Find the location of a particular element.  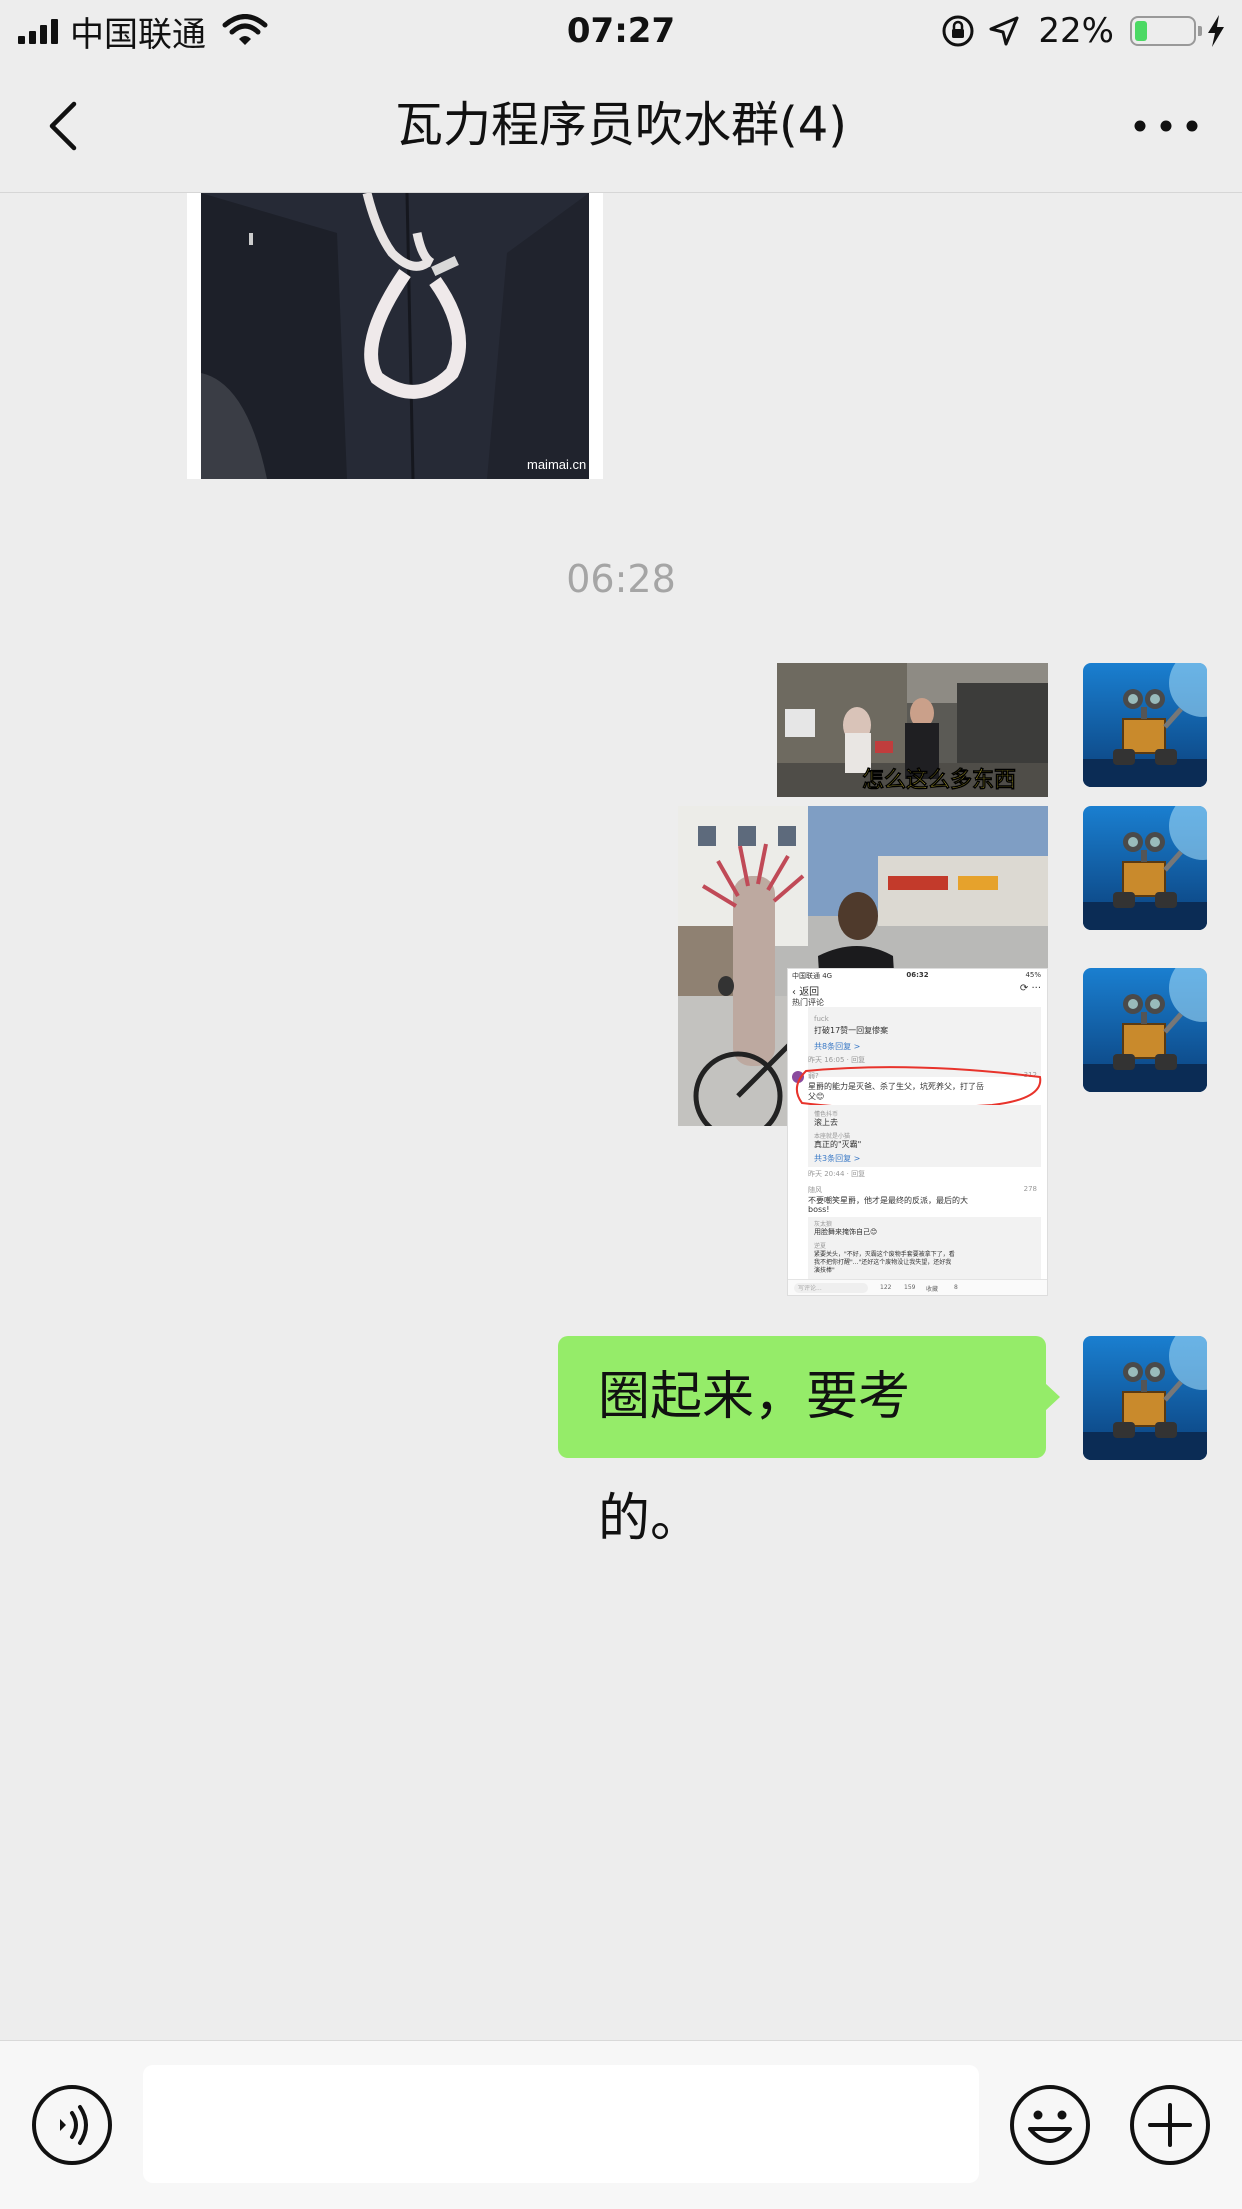

shot-bottom-bar: 写评论... 122 159 收藏 8 is located at coordinates (917, 1287).